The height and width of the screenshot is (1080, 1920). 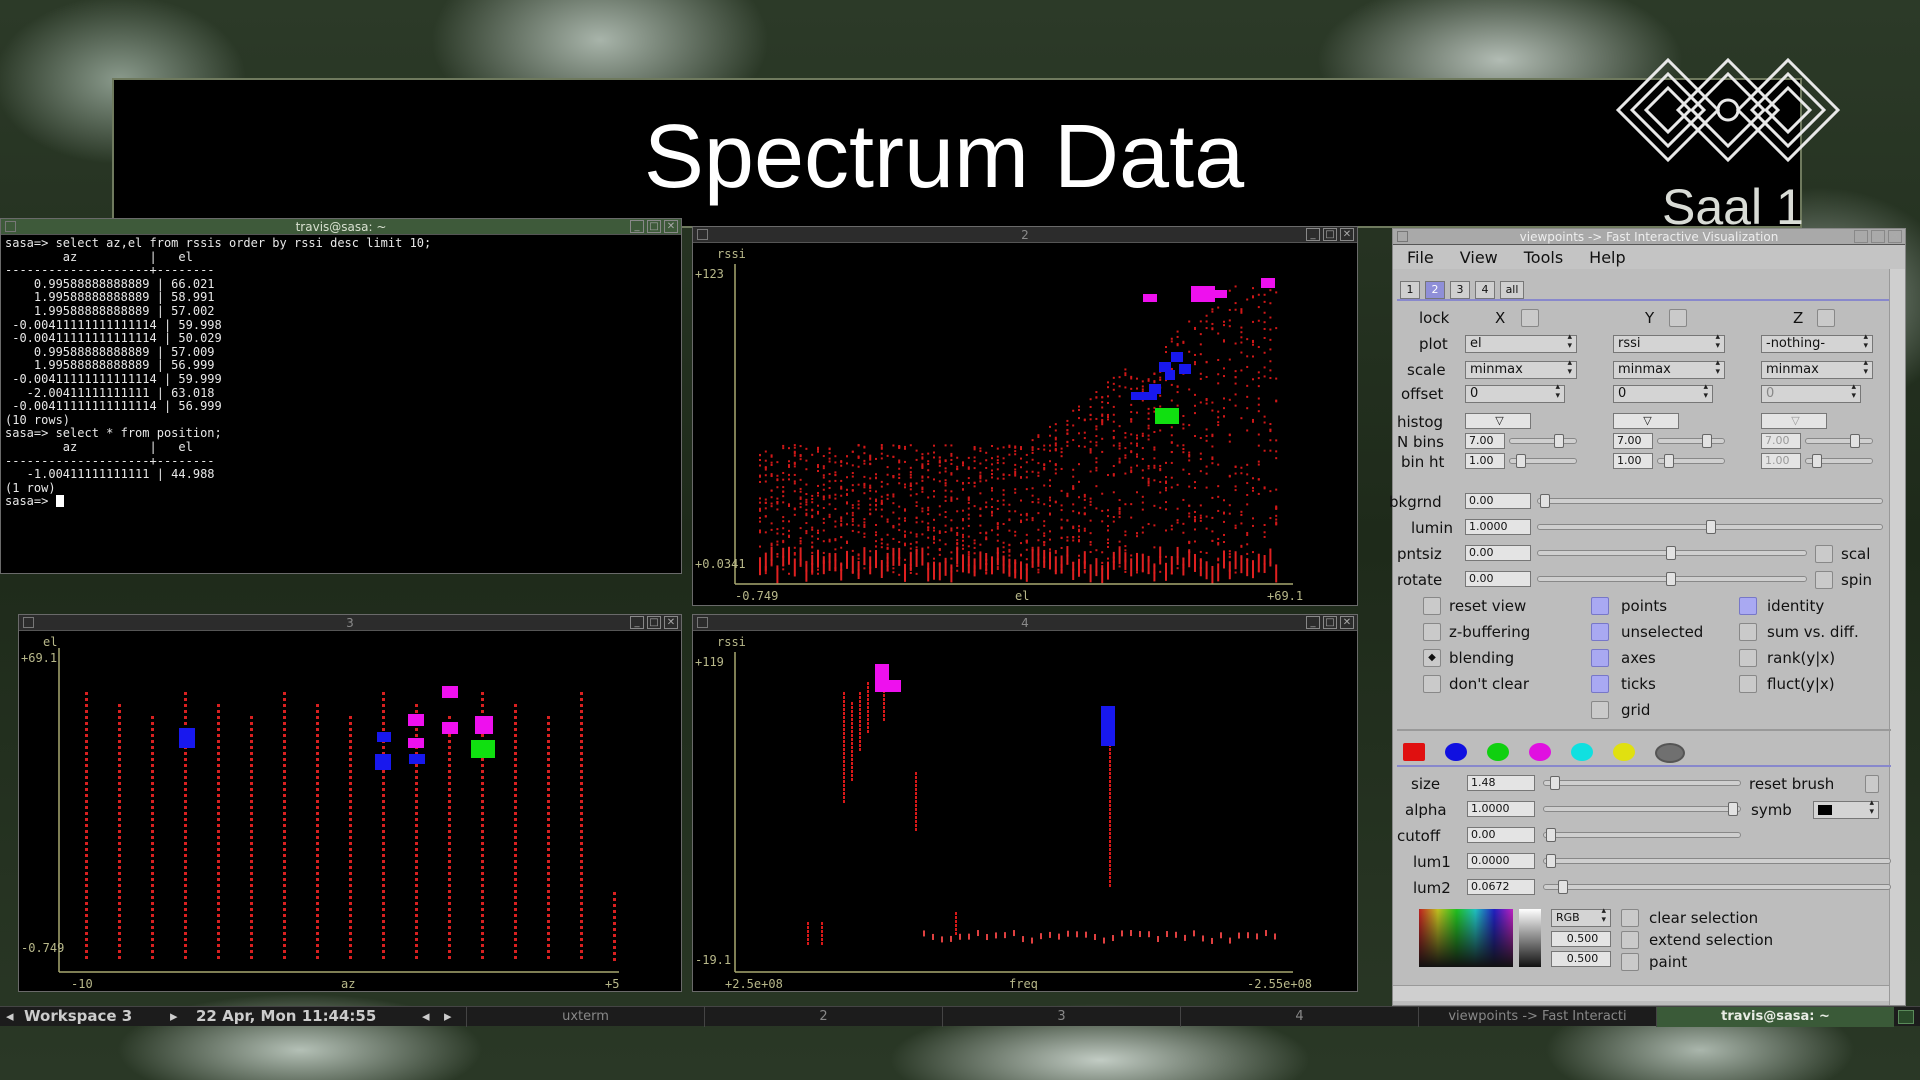 What do you see at coordinates (1498, 553) in the screenshot?
I see `pntsiz-field: 0.00` at bounding box center [1498, 553].